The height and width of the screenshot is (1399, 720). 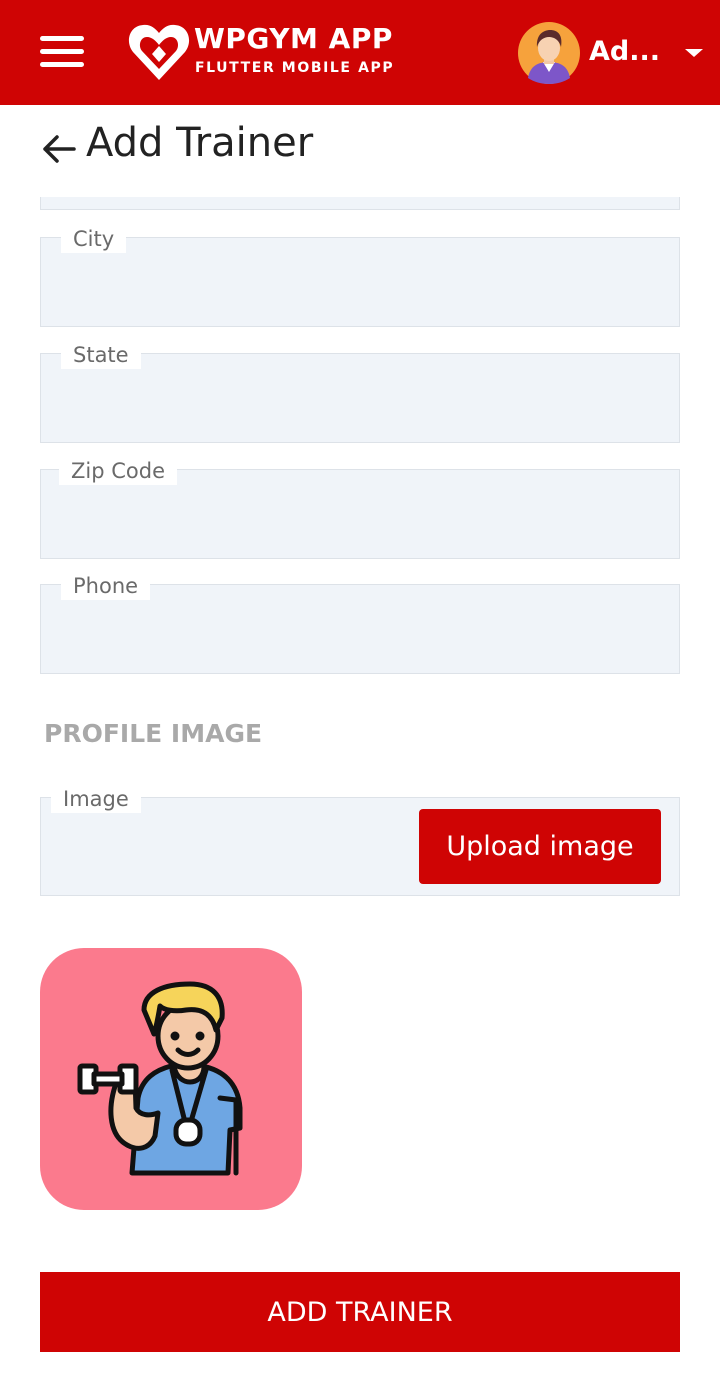 I want to click on arrow-left-icon, so click(x=59, y=149).